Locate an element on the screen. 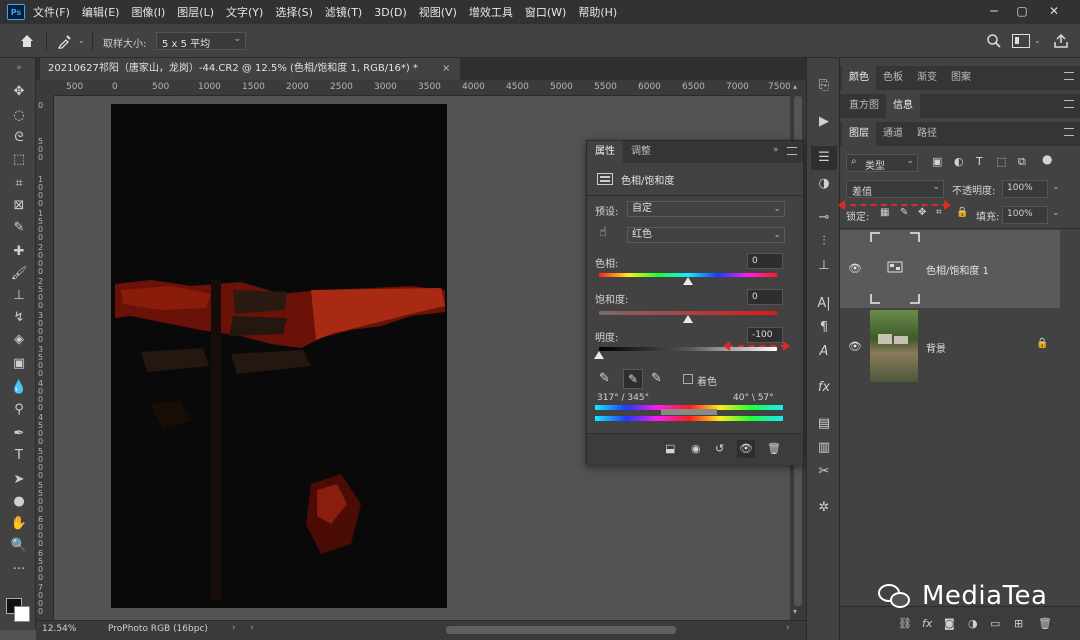 The image size is (1080, 640). eyedropper-minus-icon: ✎ is located at coordinates (656, 378).